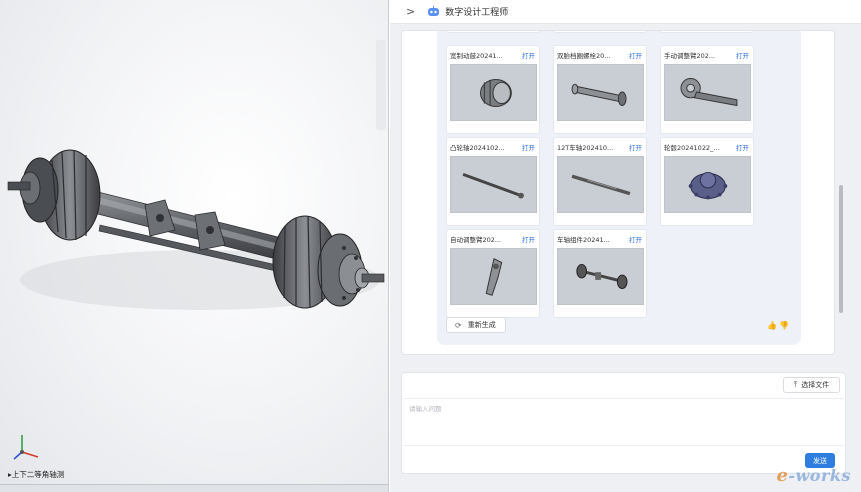 The height and width of the screenshot is (492, 861). I want to click on view-orientation-label: ▸上下二等角轴测, so click(36, 474).